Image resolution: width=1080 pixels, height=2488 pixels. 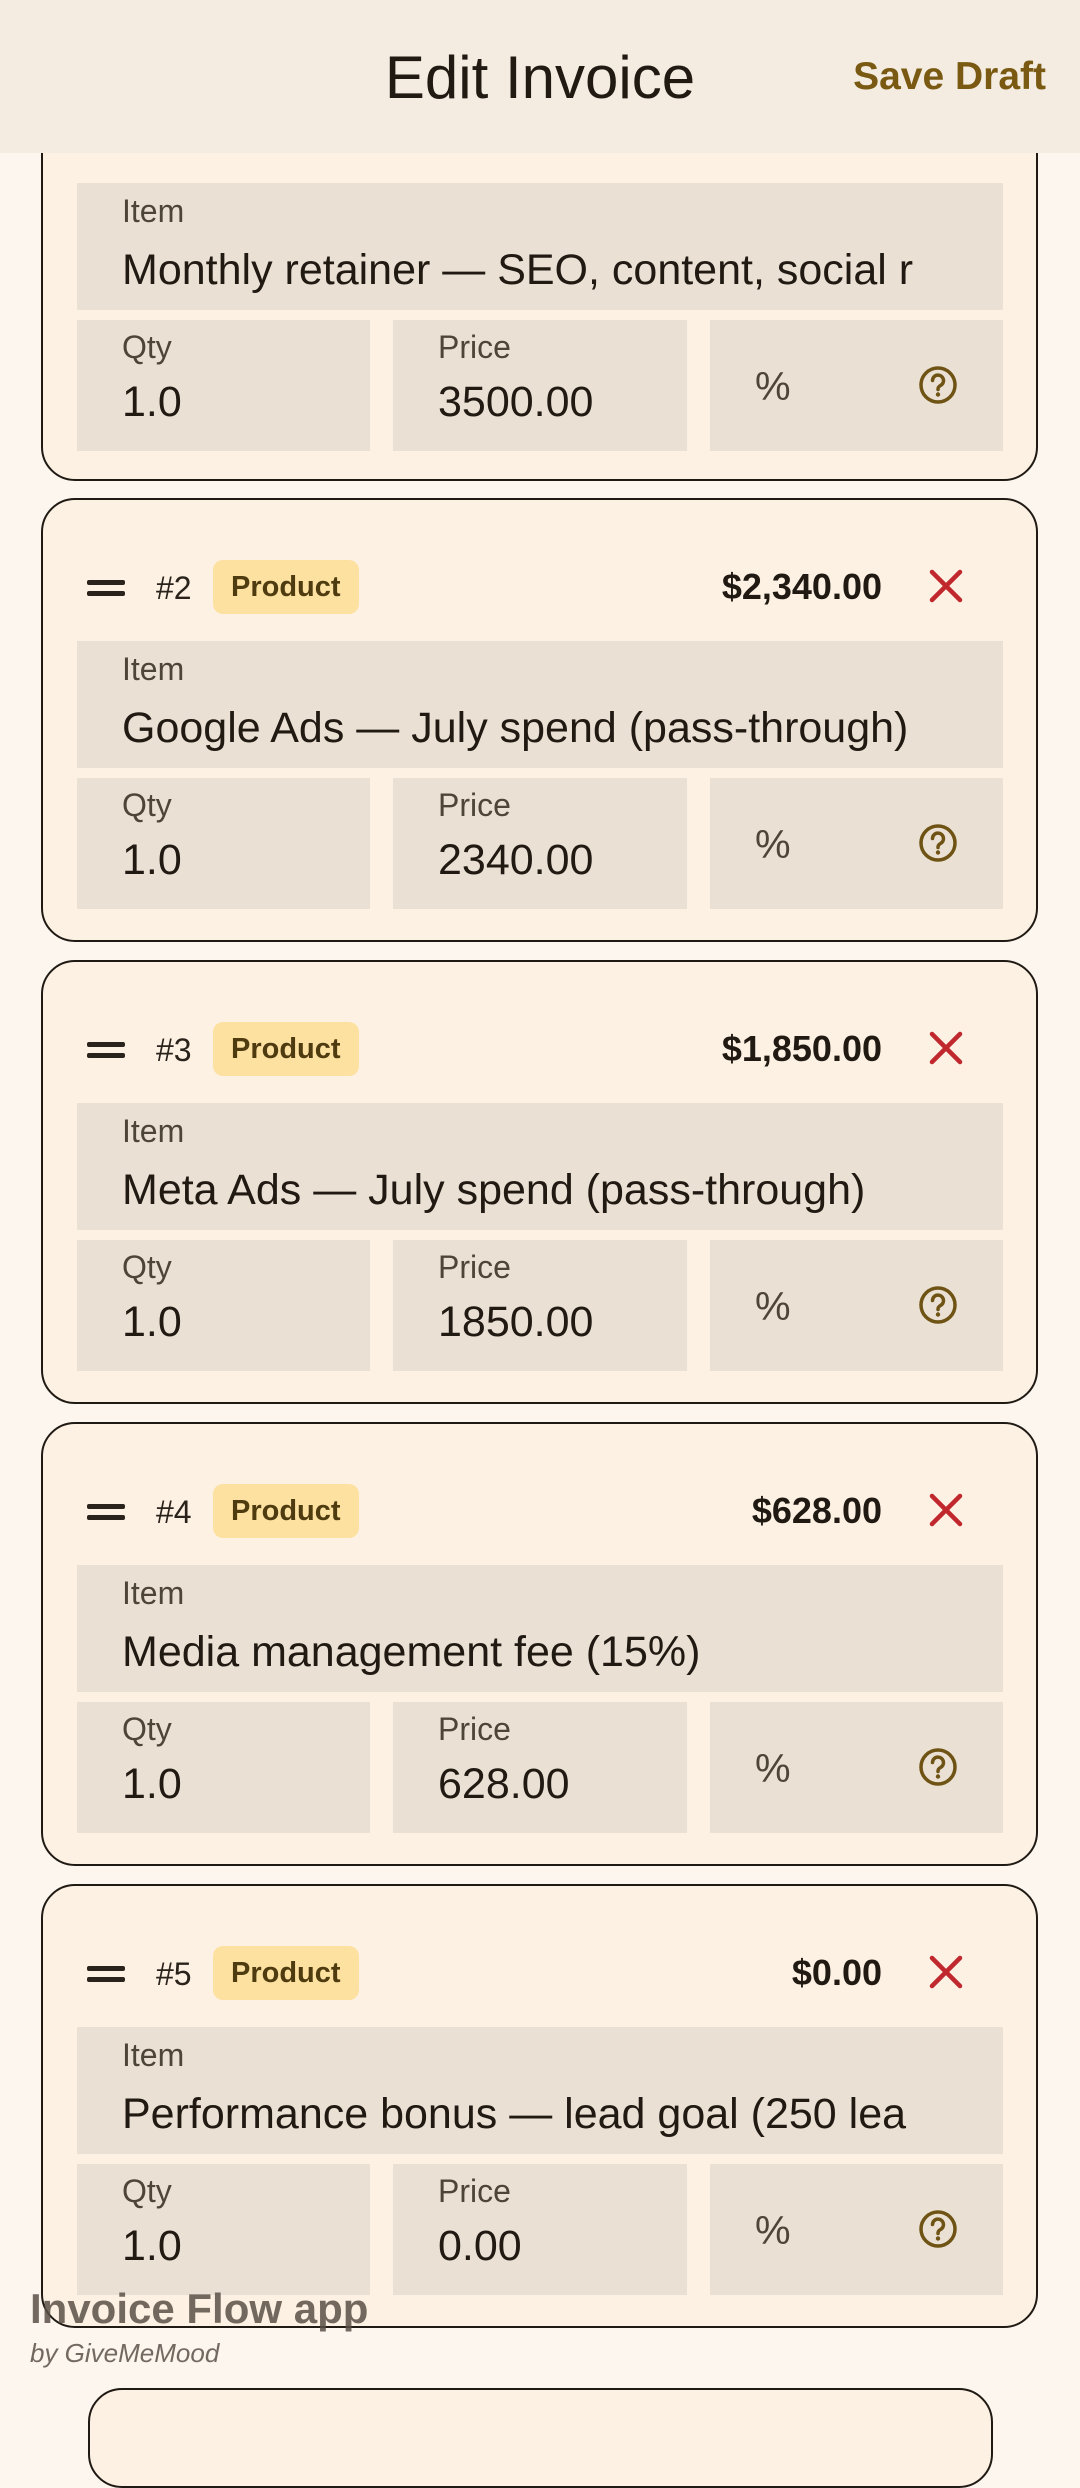 What do you see at coordinates (174, 1512) in the screenshot?
I see `item-number: #4` at bounding box center [174, 1512].